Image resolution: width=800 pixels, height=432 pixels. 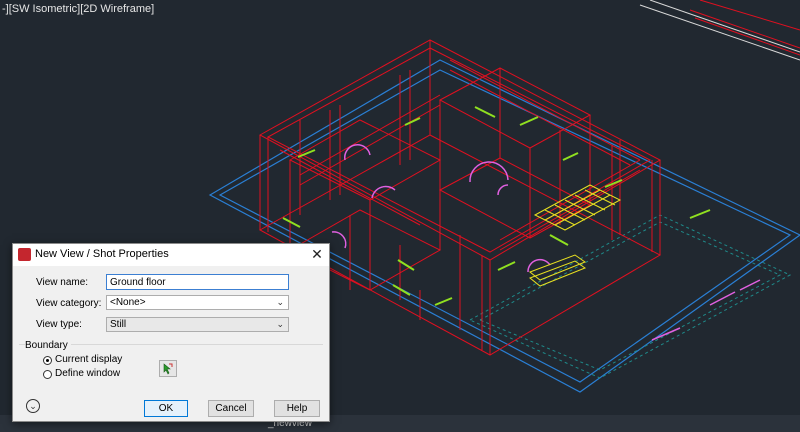 I want to click on view-type-value: Still, so click(x=118, y=324).